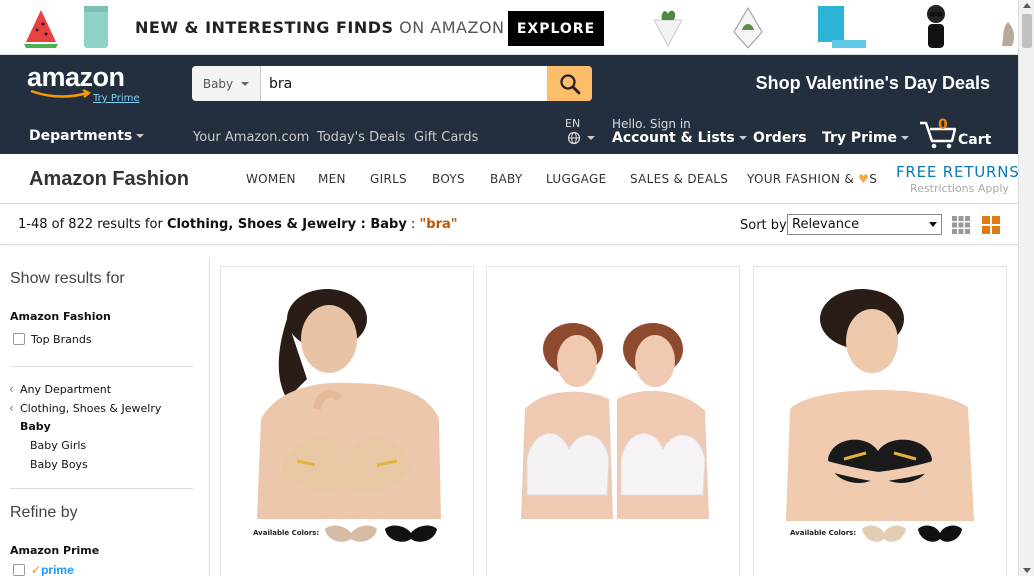  What do you see at coordinates (448, 179) in the screenshot?
I see `fashion-tab-boys: BOYS` at bounding box center [448, 179].